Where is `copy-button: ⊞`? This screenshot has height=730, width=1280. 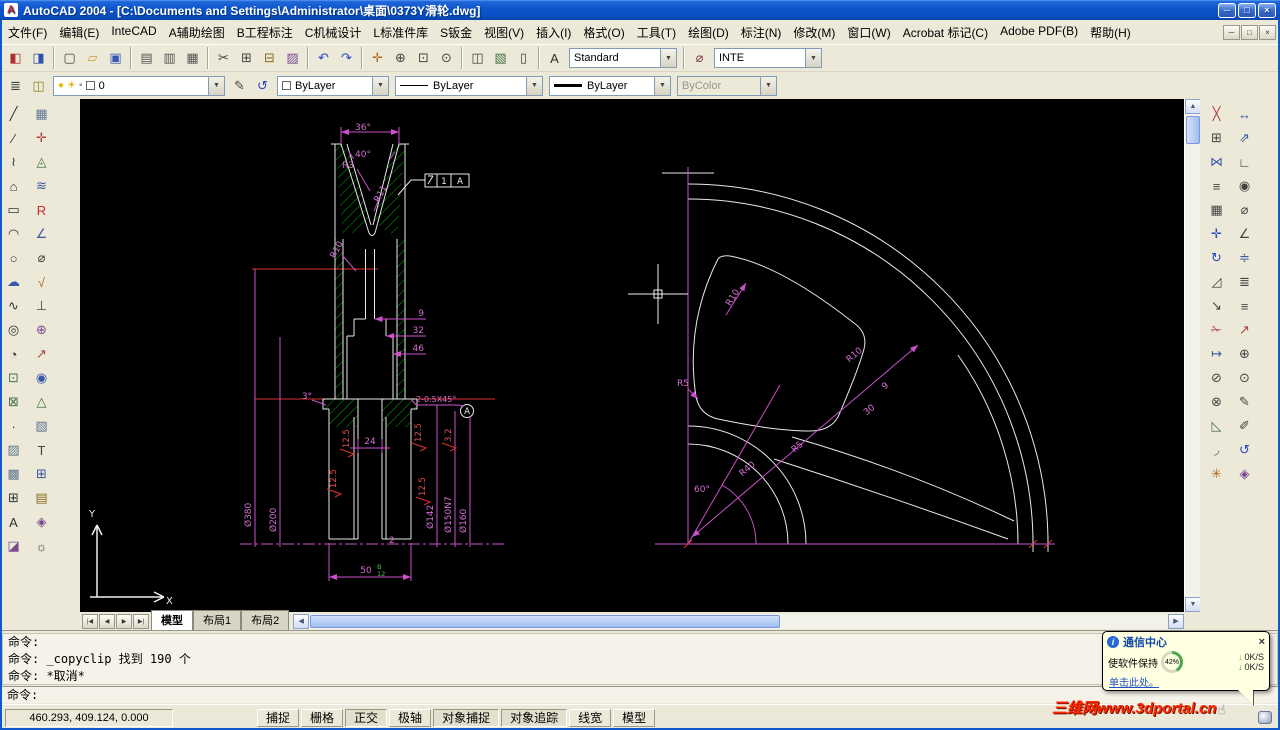
copy-button: ⊞ is located at coordinates (246, 58).